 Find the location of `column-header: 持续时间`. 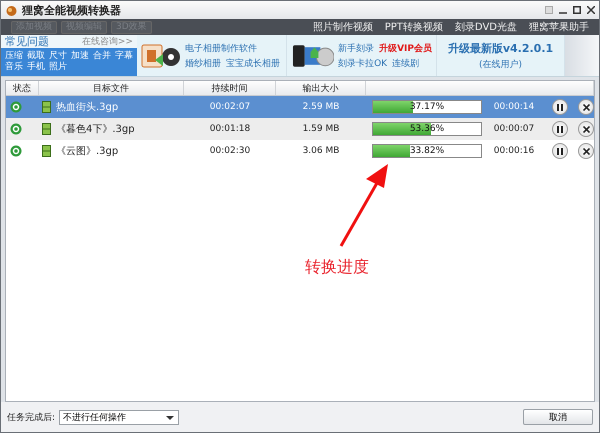

column-header: 持续时间 is located at coordinates (230, 88).